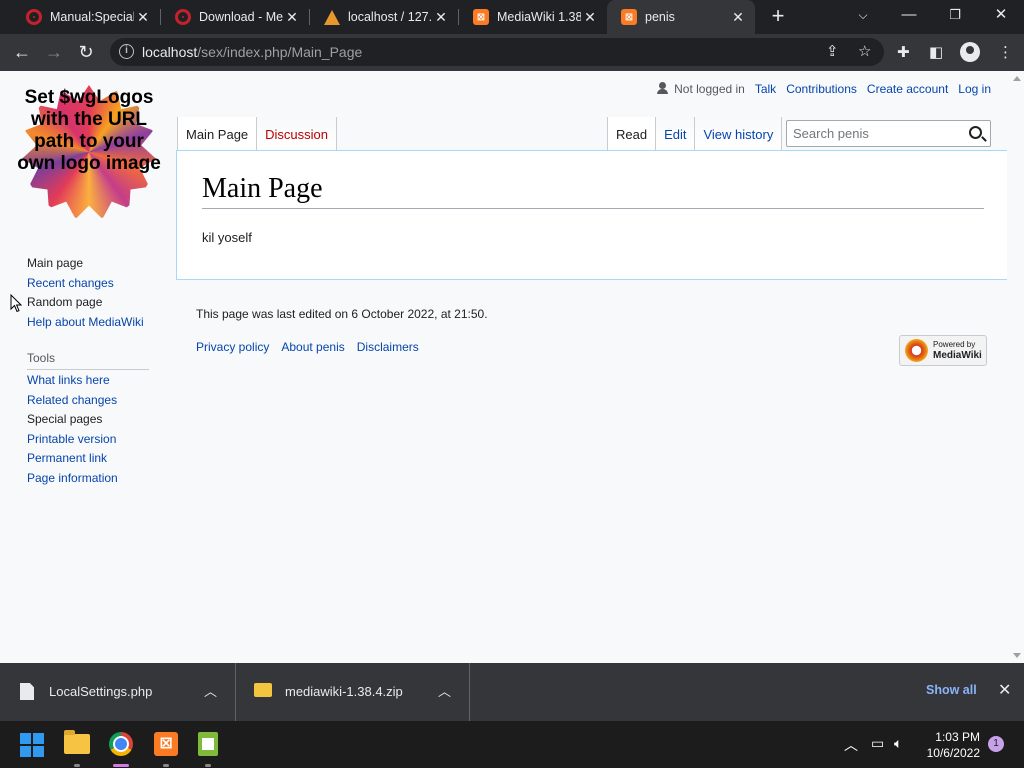 This screenshot has width=1024, height=768. Describe the element at coordinates (709, 89) in the screenshot. I see `login-status-text: Not logged in` at that location.